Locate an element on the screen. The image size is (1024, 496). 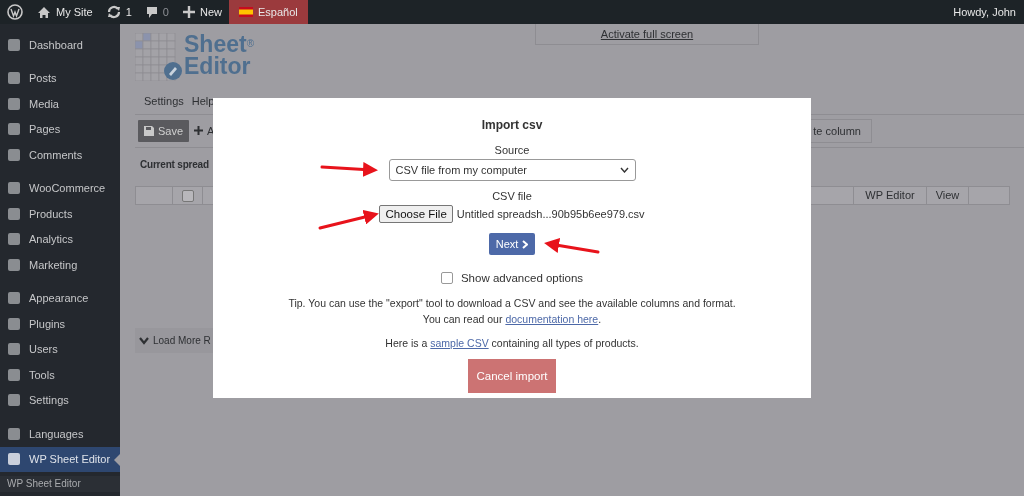
count-label: 1 is located at coordinates (128, 12).